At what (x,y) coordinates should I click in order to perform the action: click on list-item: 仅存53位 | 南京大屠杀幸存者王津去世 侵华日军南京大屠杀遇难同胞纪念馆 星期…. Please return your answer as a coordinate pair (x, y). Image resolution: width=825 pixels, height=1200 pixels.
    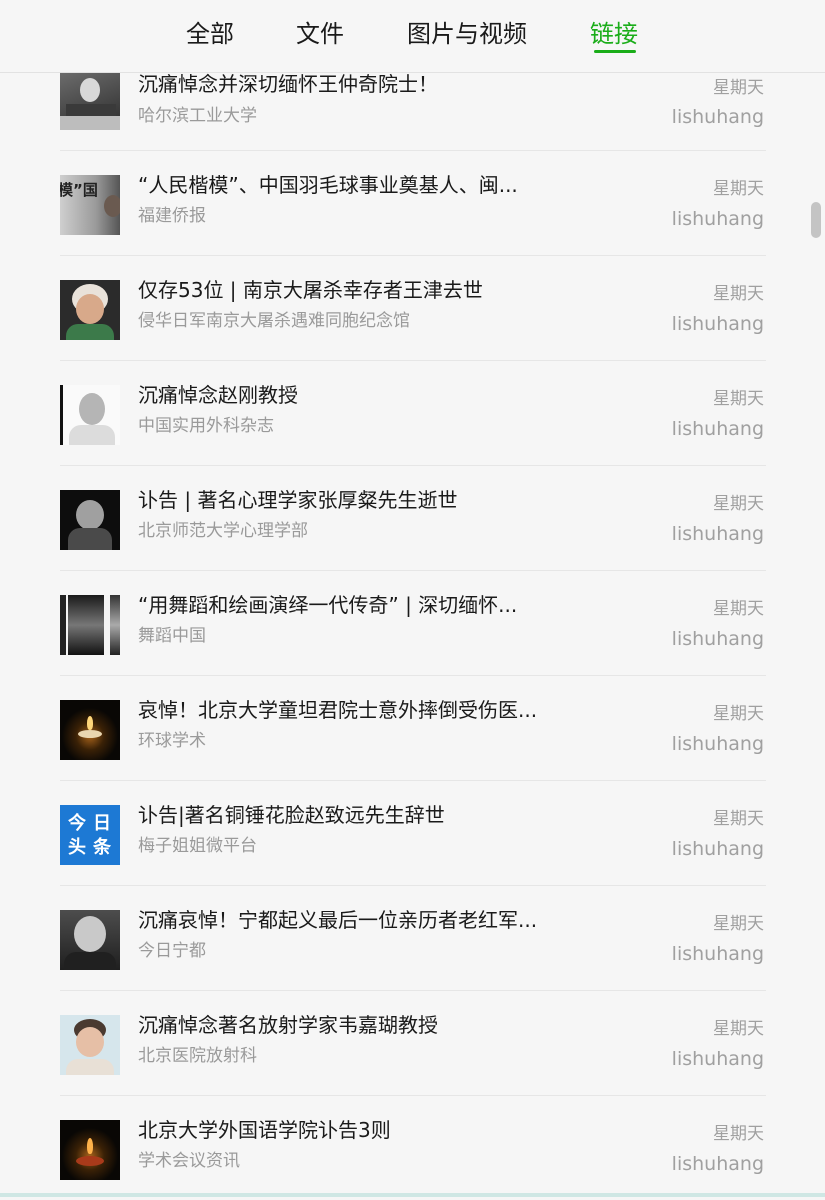
    Looking at the image, I should click on (413, 308).